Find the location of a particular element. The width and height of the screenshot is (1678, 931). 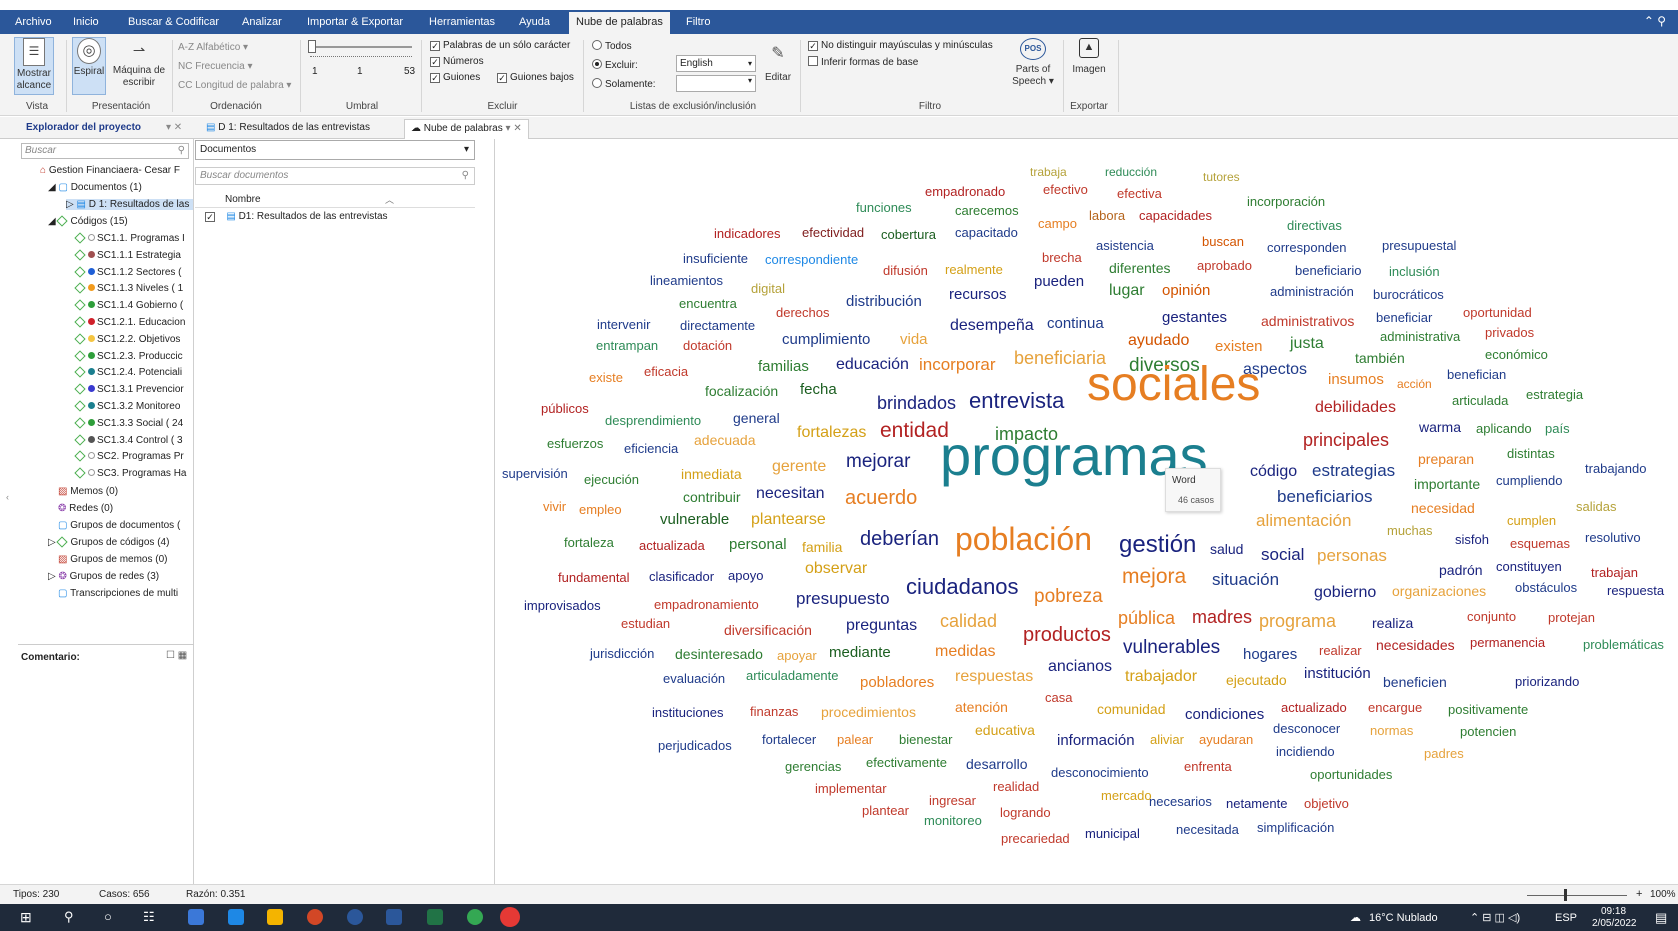

tree-grupos-codigos: ▷ Grupos de códigos (4) is located at coordinates (108, 542).